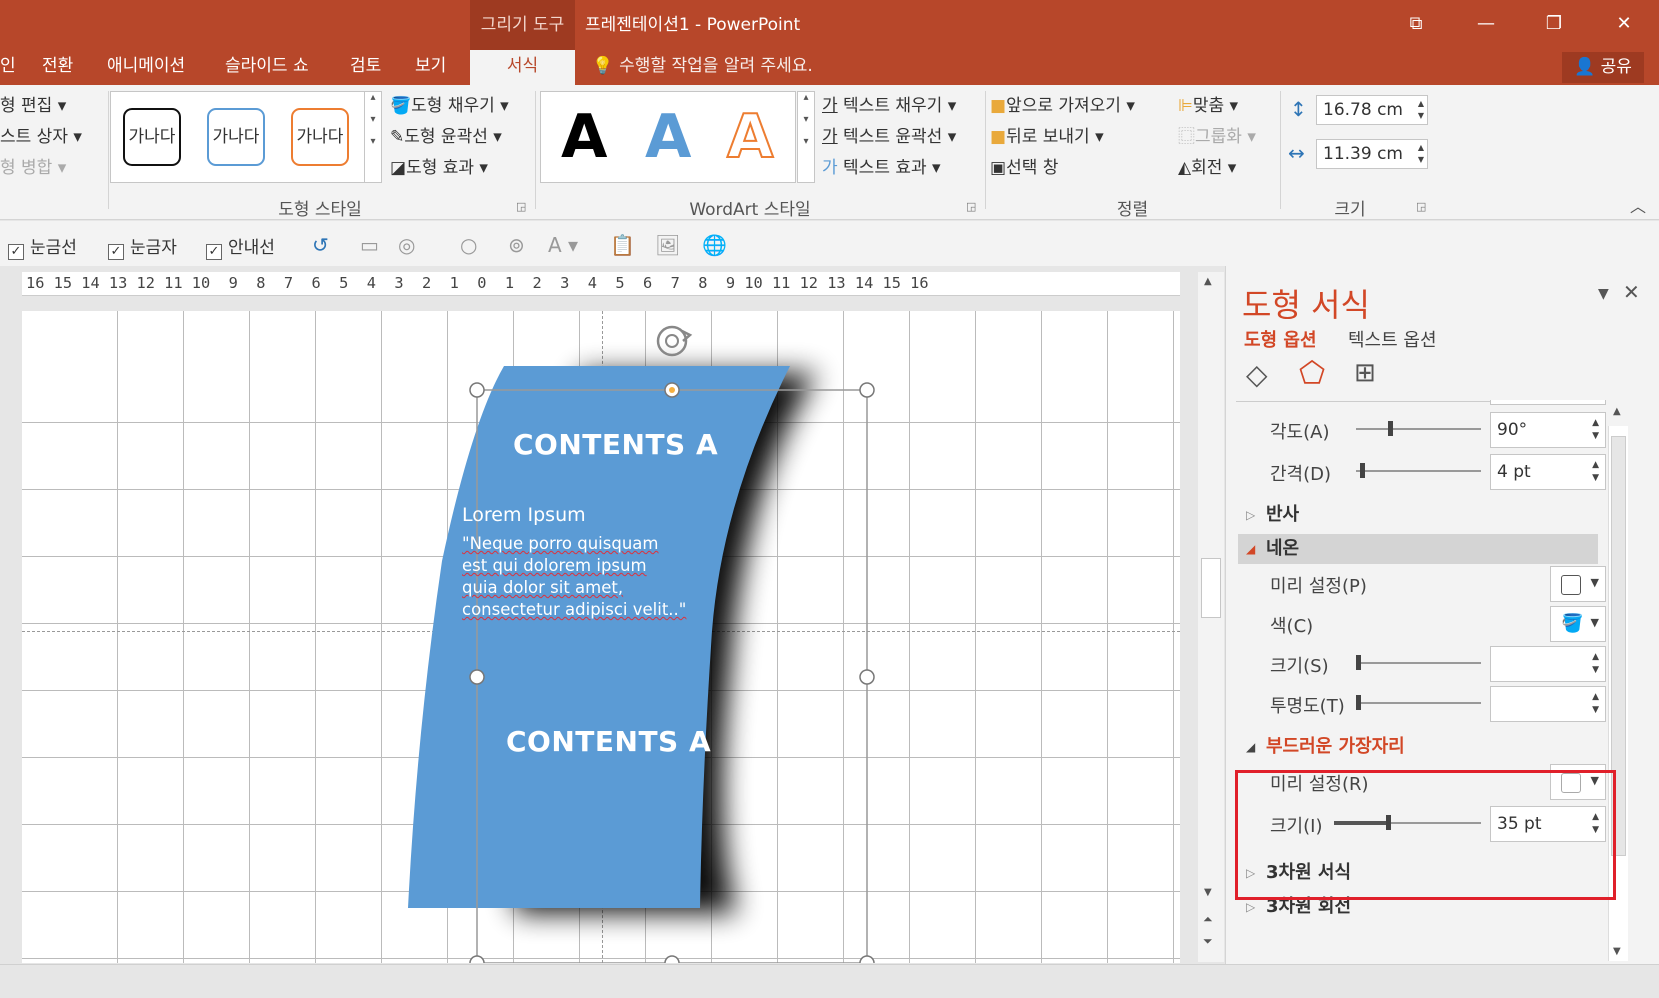  What do you see at coordinates (881, 165) in the screenshot?
I see `text-effects-button: 가 텍스트 효과 ▾` at bounding box center [881, 165].